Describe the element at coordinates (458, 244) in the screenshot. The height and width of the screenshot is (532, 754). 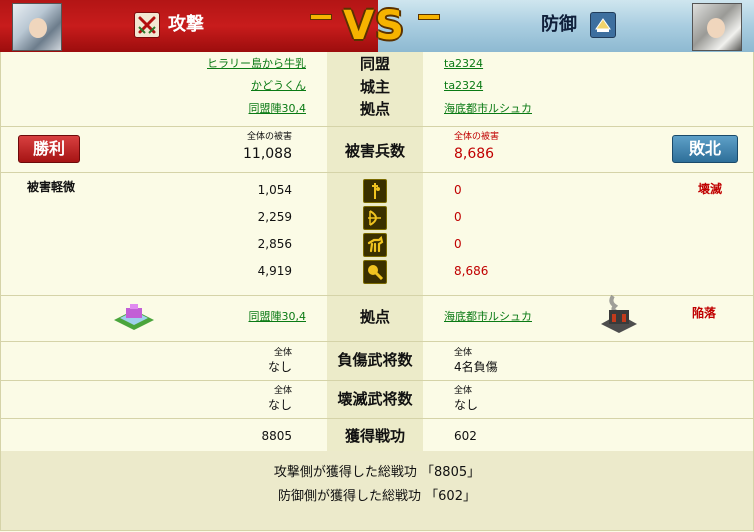
I see `defender-cavalry-loss: 0` at that location.